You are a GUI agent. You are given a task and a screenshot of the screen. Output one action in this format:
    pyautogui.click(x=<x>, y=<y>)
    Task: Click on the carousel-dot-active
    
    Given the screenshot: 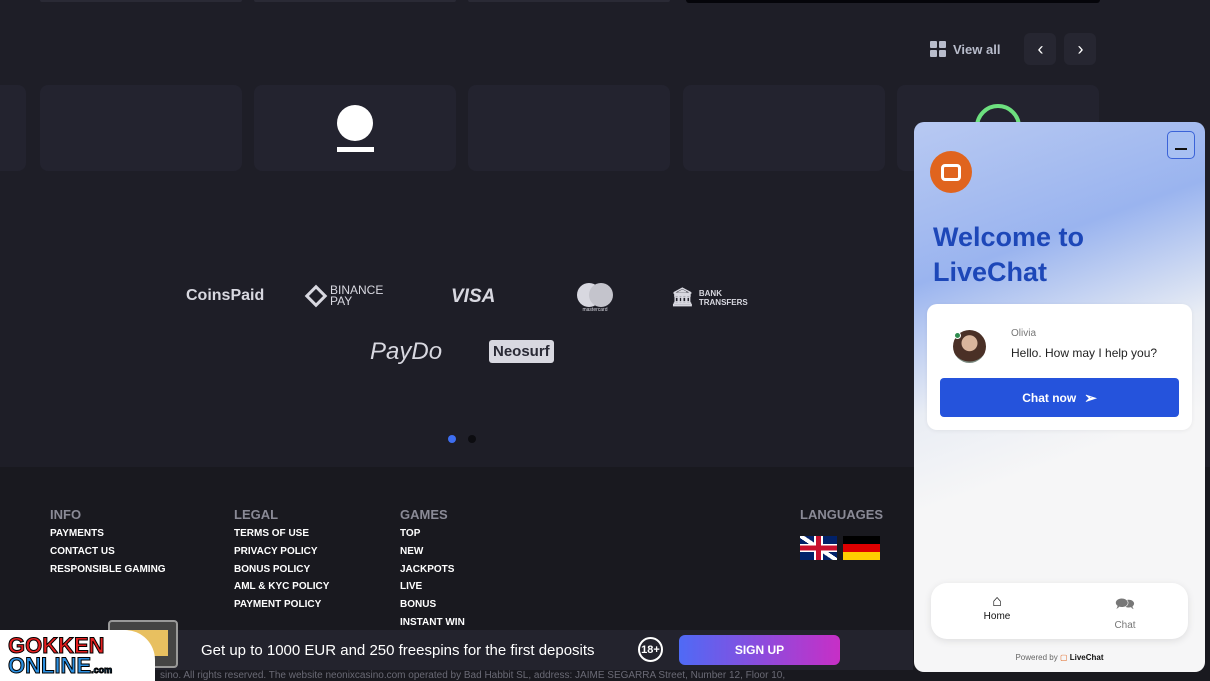 What is the action you would take?
    pyautogui.click(x=452, y=439)
    